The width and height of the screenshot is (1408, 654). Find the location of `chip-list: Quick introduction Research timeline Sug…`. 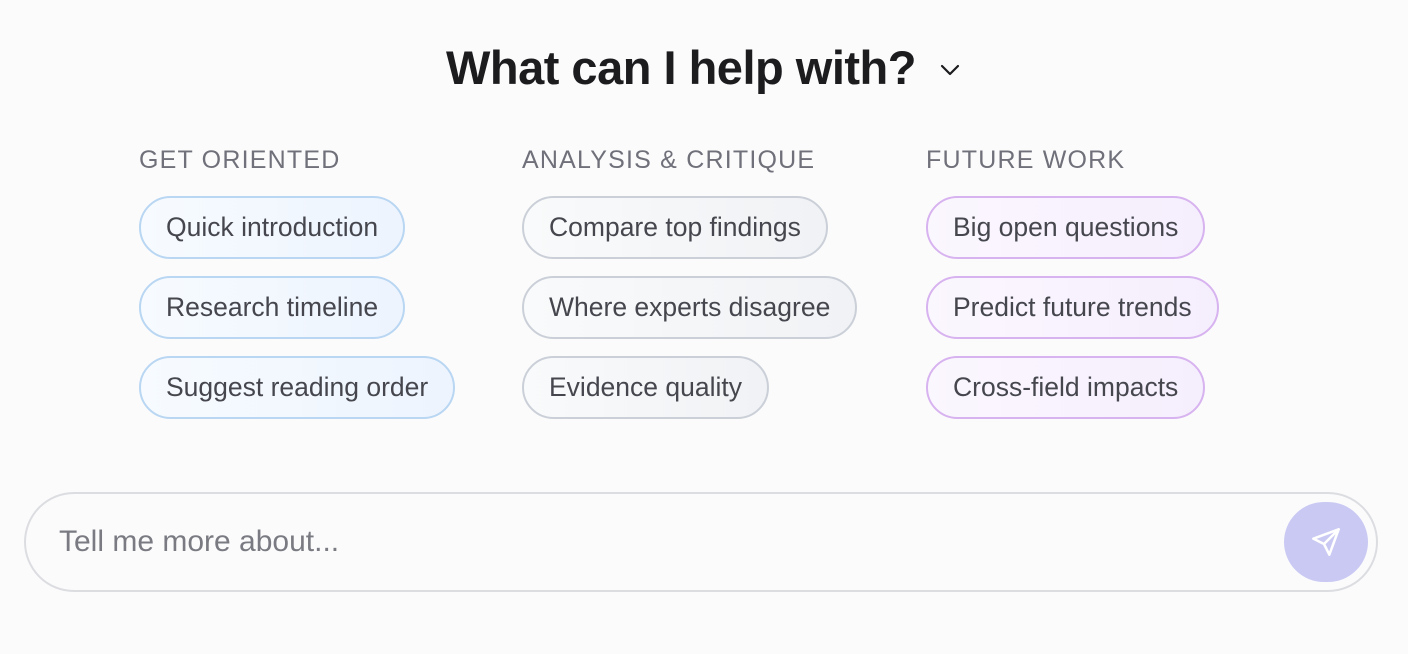

chip-list: Quick introduction Research timeline Sug… is located at coordinates (297, 307).